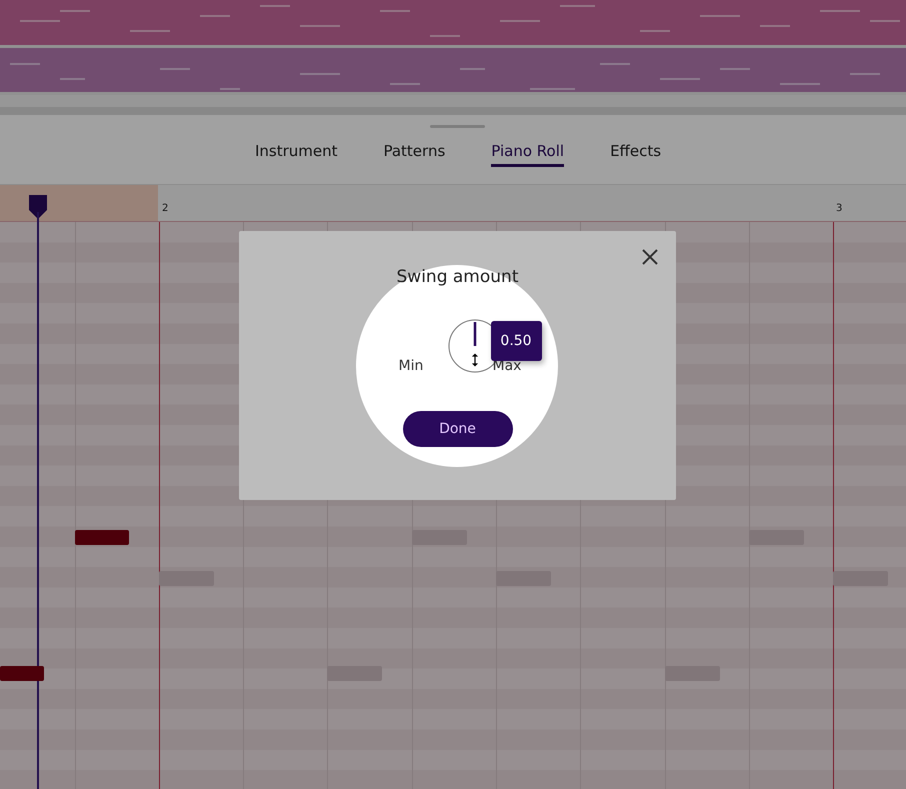  I want to click on tab: Patterns, so click(414, 154).